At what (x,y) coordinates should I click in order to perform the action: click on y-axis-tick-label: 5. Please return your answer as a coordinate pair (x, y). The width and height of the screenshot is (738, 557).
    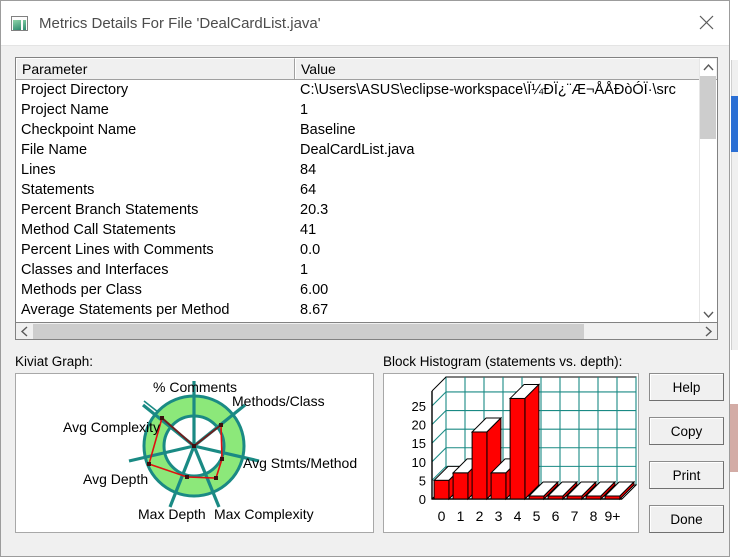
    Looking at the image, I should click on (422, 480).